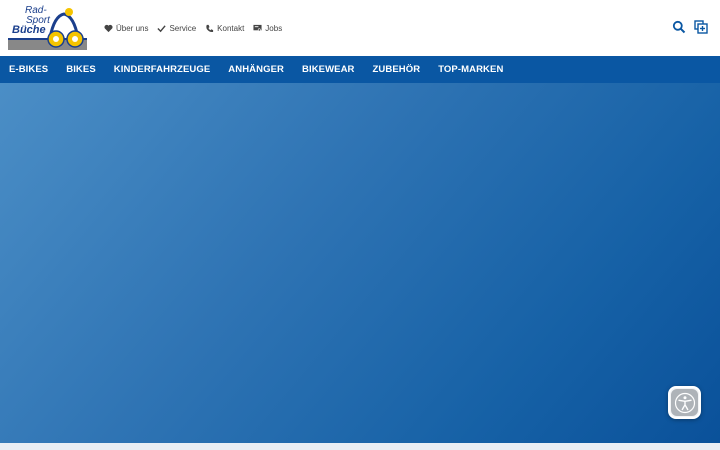 This screenshot has width=720, height=450. What do you see at coordinates (29, 30) in the screenshot?
I see `logo-text-bueche: Büche` at bounding box center [29, 30].